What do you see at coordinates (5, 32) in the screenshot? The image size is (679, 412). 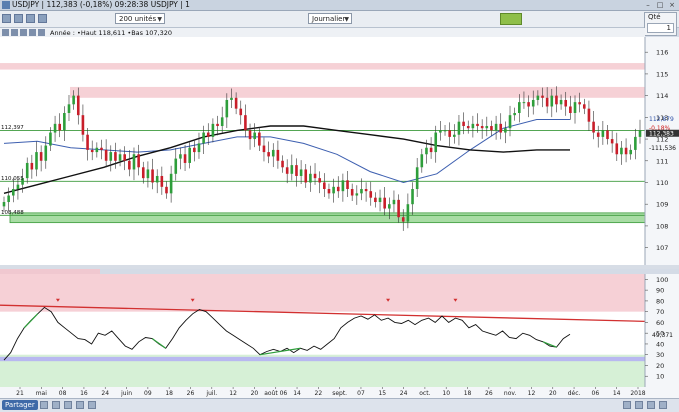 I see `settings-icon` at bounding box center [5, 32].